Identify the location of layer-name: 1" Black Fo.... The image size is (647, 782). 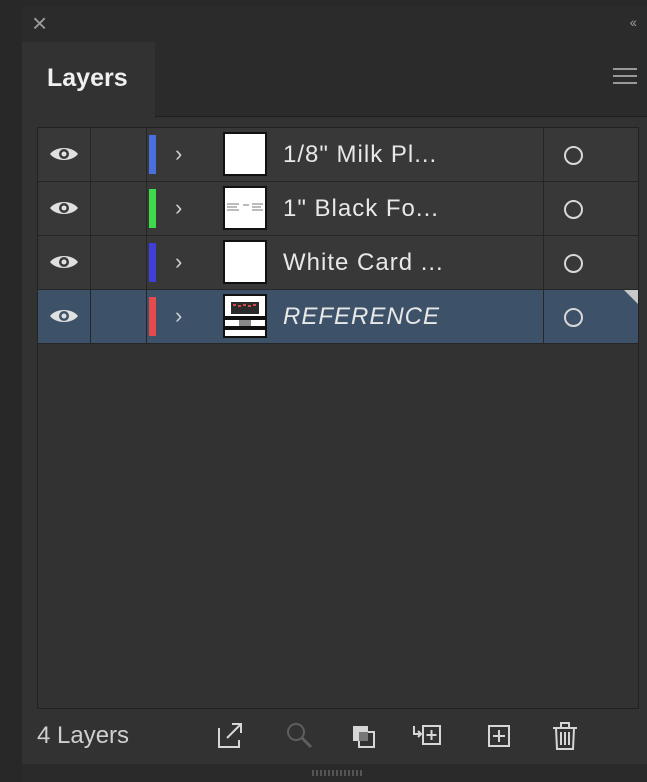
(361, 209).